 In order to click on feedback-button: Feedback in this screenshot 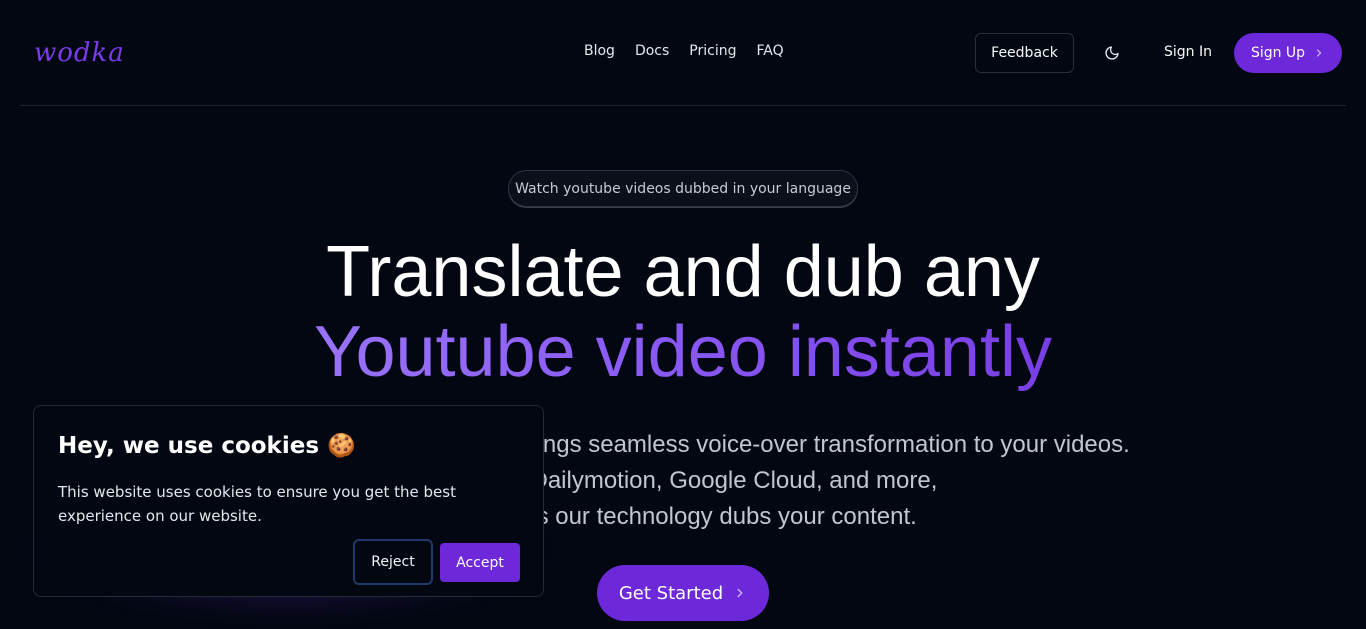, I will do `click(1024, 53)`.